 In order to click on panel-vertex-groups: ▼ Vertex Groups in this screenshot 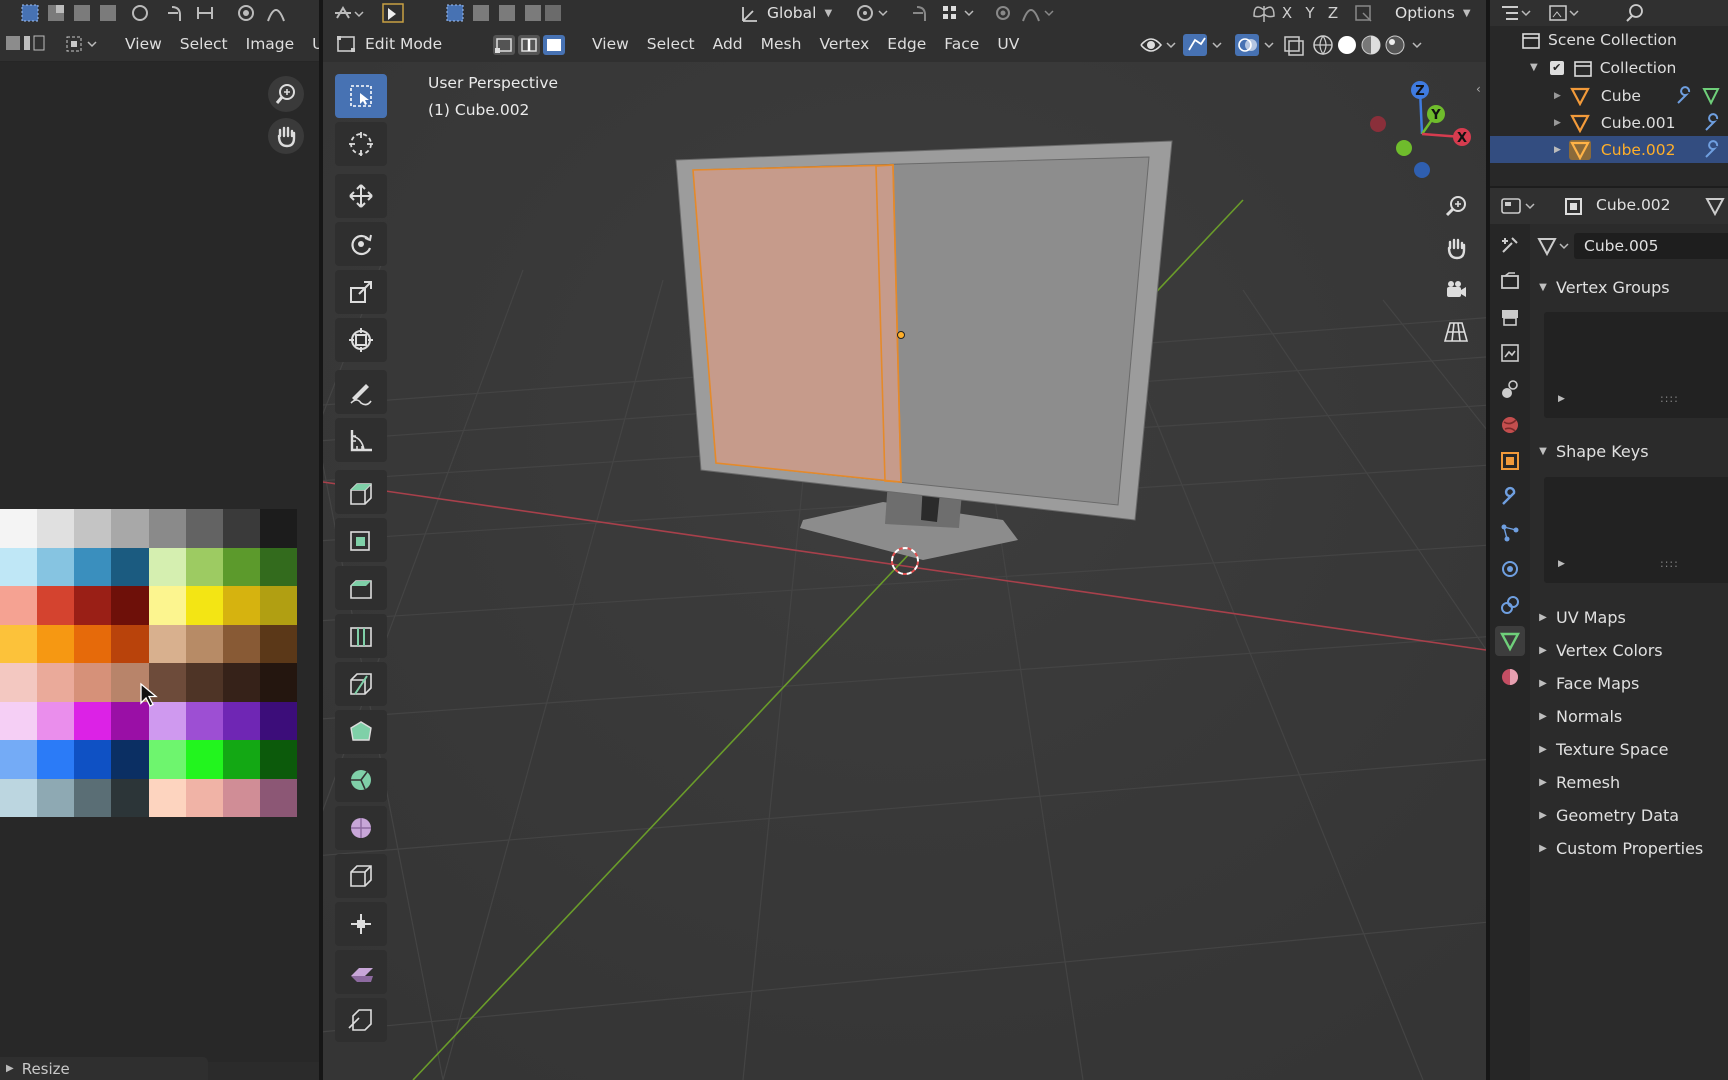, I will do `click(1629, 287)`.